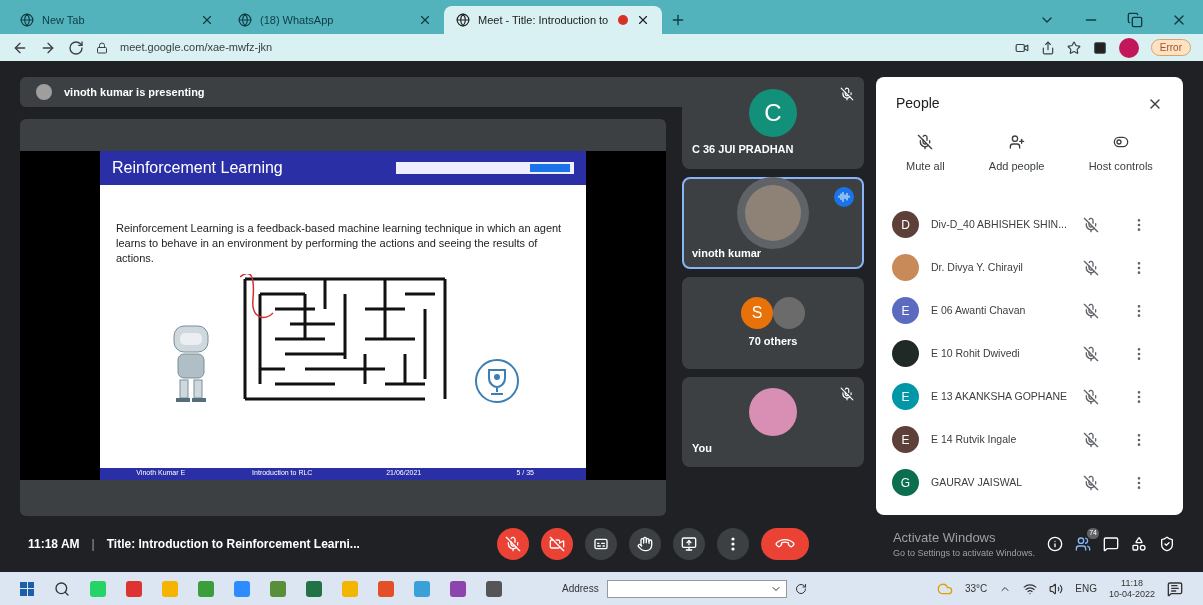  What do you see at coordinates (726, 253) in the screenshot?
I see `participant-name: vinoth kumar` at bounding box center [726, 253].